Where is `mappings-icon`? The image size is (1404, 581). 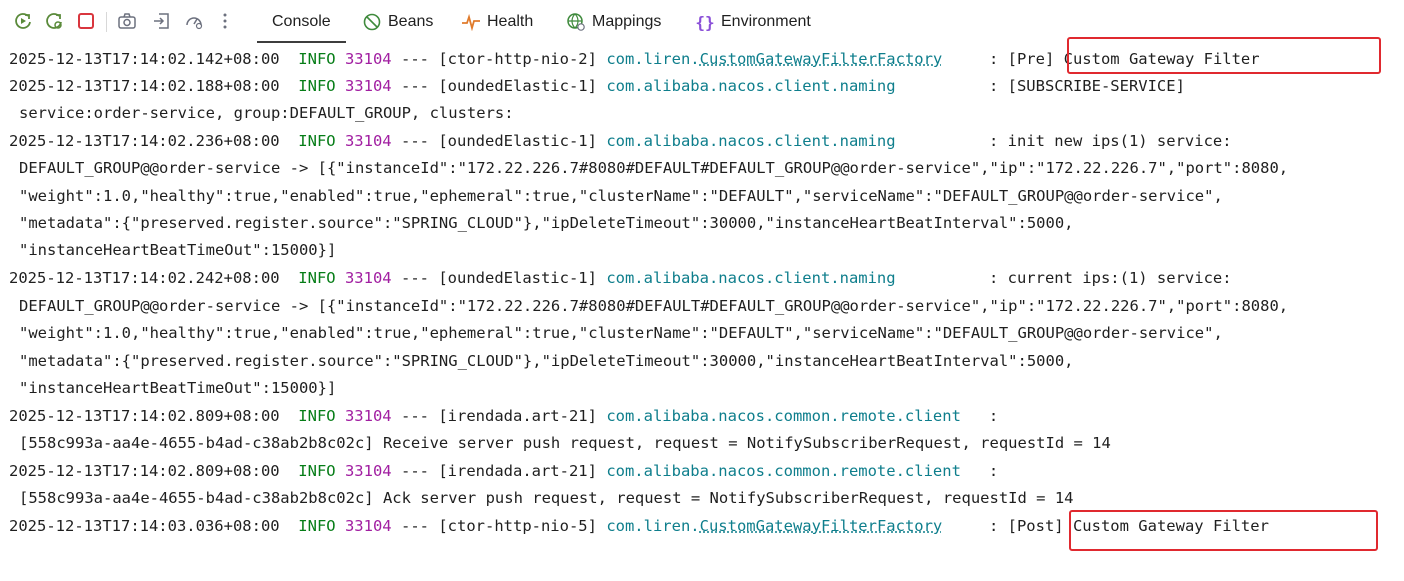 mappings-icon is located at coordinates (576, 22).